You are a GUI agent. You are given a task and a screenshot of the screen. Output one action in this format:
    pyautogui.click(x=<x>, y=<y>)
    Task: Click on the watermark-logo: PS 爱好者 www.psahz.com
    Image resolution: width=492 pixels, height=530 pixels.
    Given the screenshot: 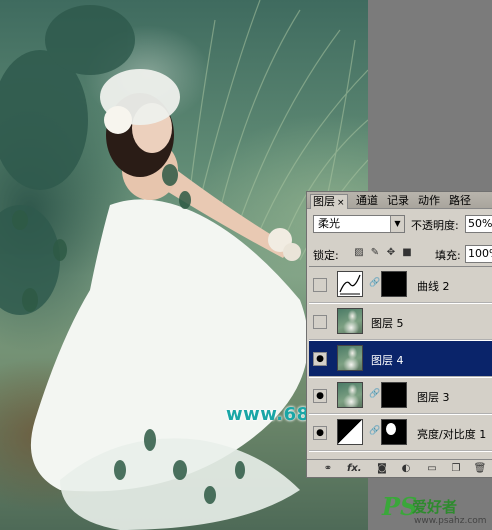 What is the action you would take?
    pyautogui.click(x=437, y=511)
    